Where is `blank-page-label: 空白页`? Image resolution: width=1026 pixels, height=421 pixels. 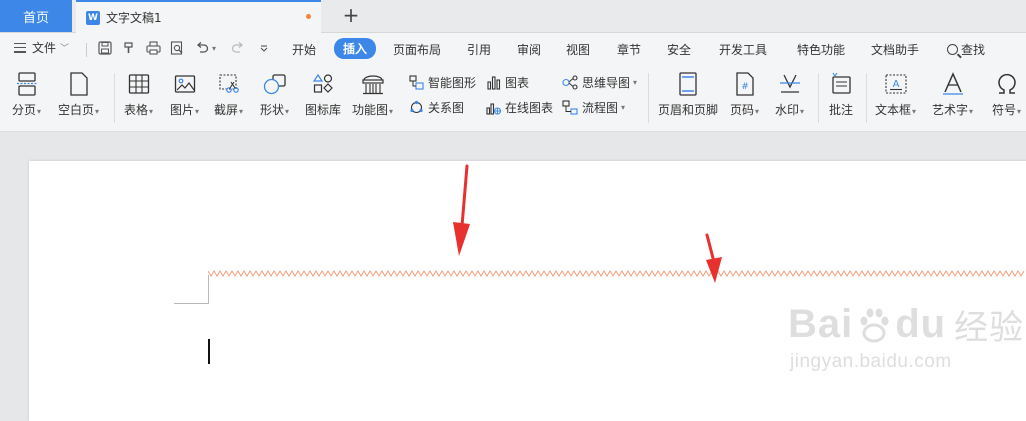
blank-page-label: 空白页 is located at coordinates (76, 110).